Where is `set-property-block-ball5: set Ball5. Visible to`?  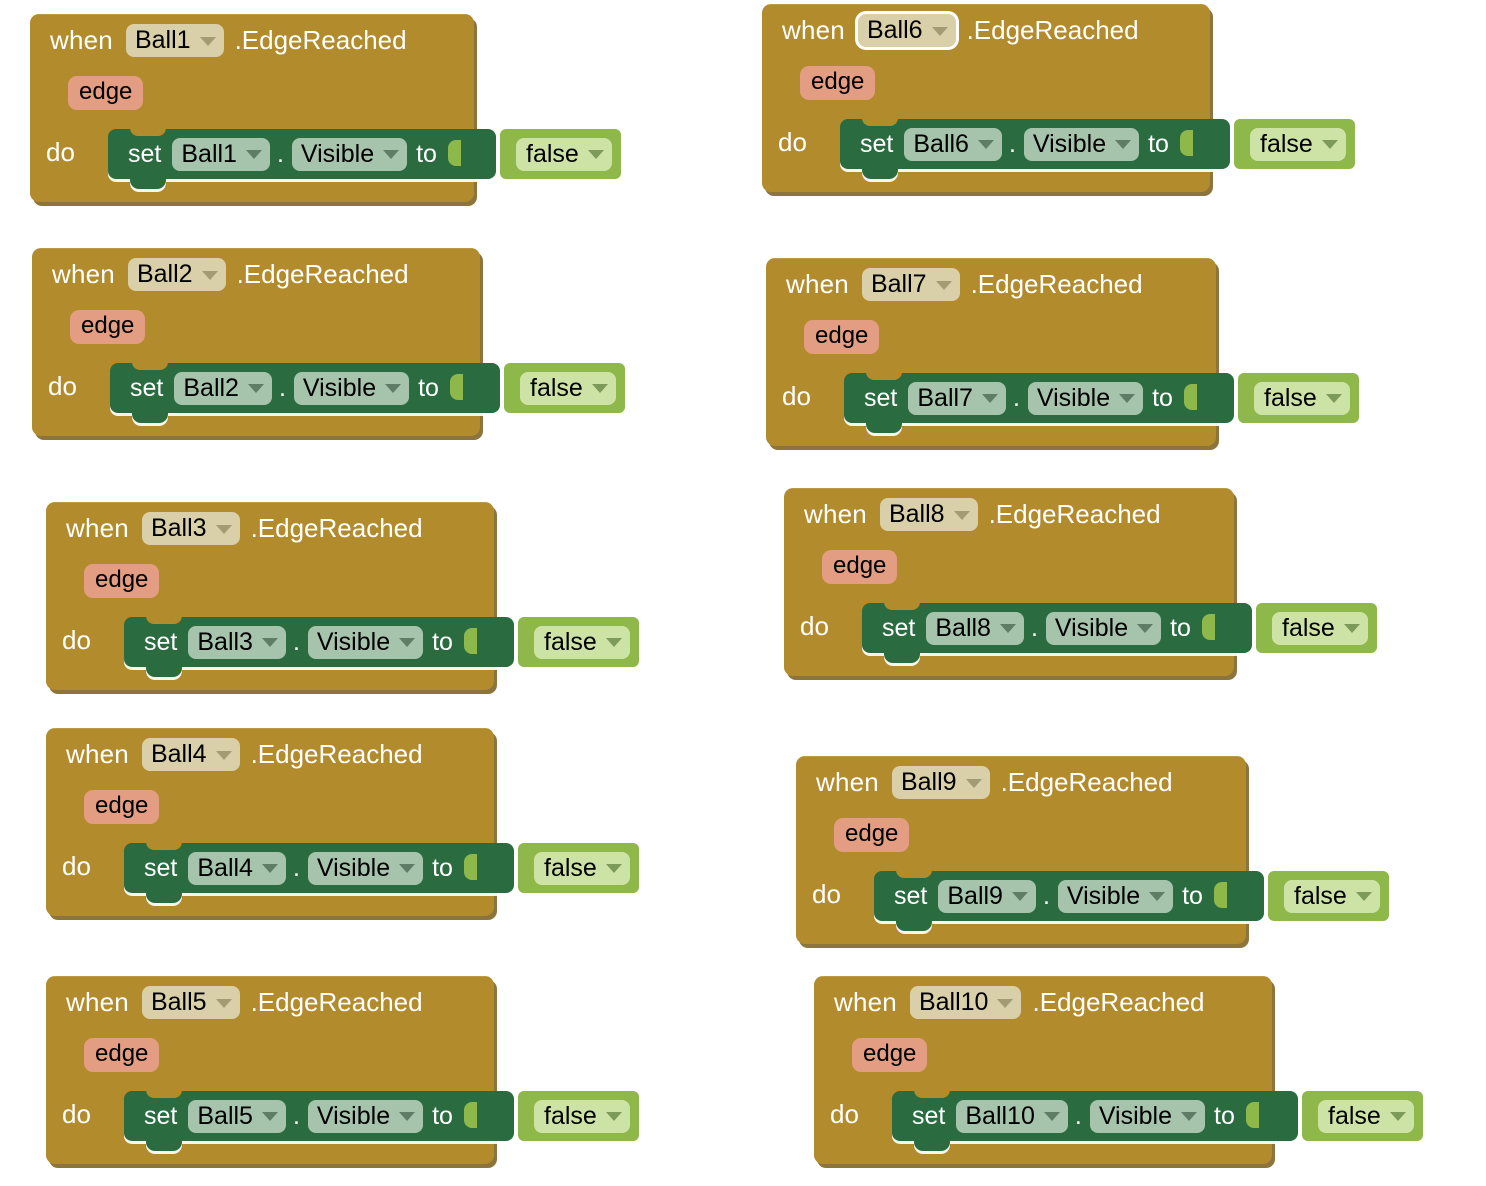
set-property-block-ball5: set Ball5. Visible to is located at coordinates (319, 1120).